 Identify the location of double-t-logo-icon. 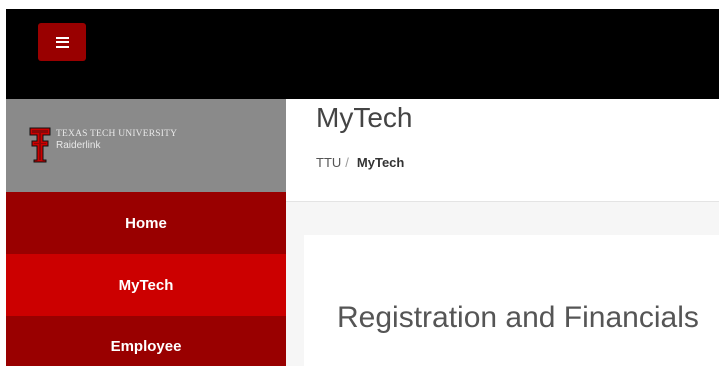
(40, 145).